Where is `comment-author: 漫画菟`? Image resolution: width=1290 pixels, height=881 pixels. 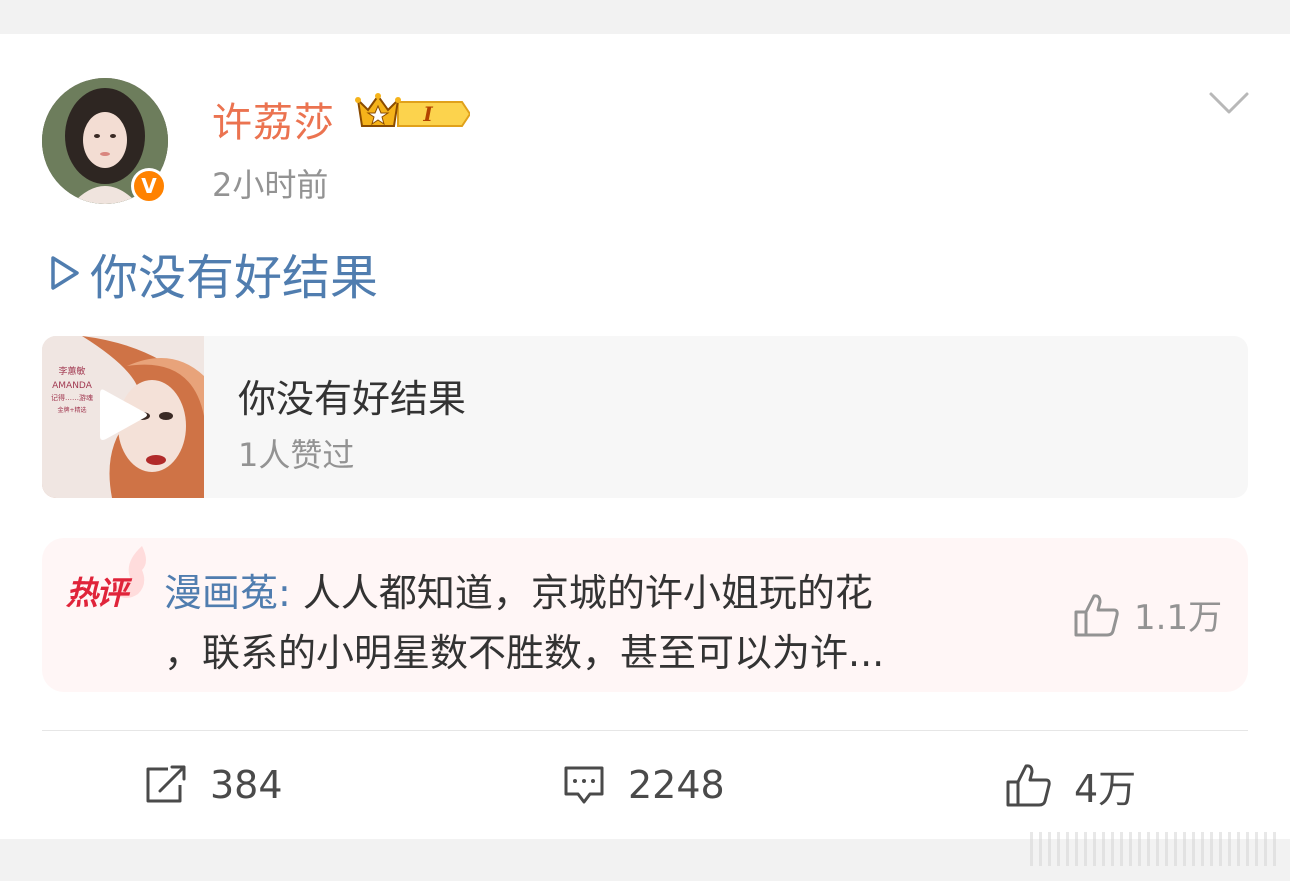 comment-author: 漫画菟 is located at coordinates (221, 593).